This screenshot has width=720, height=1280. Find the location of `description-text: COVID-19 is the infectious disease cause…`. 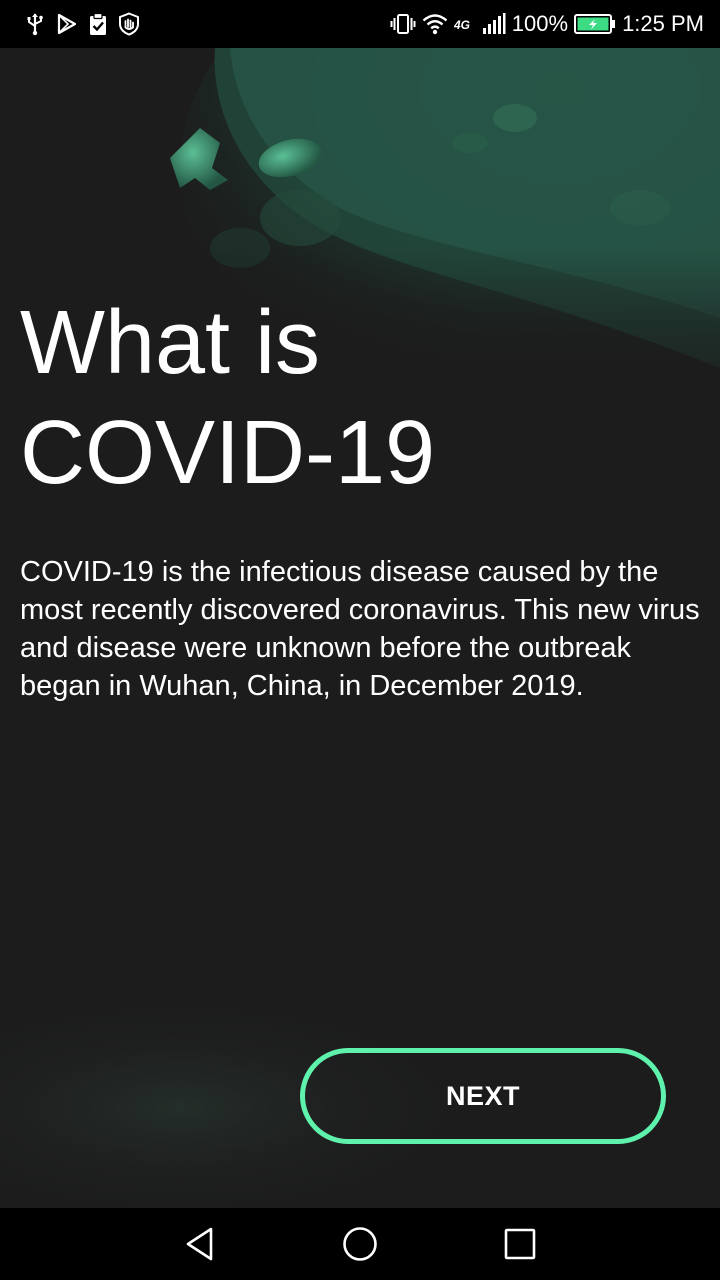

description-text: COVID-19 is the infectious disease cause… is located at coordinates (360, 629).